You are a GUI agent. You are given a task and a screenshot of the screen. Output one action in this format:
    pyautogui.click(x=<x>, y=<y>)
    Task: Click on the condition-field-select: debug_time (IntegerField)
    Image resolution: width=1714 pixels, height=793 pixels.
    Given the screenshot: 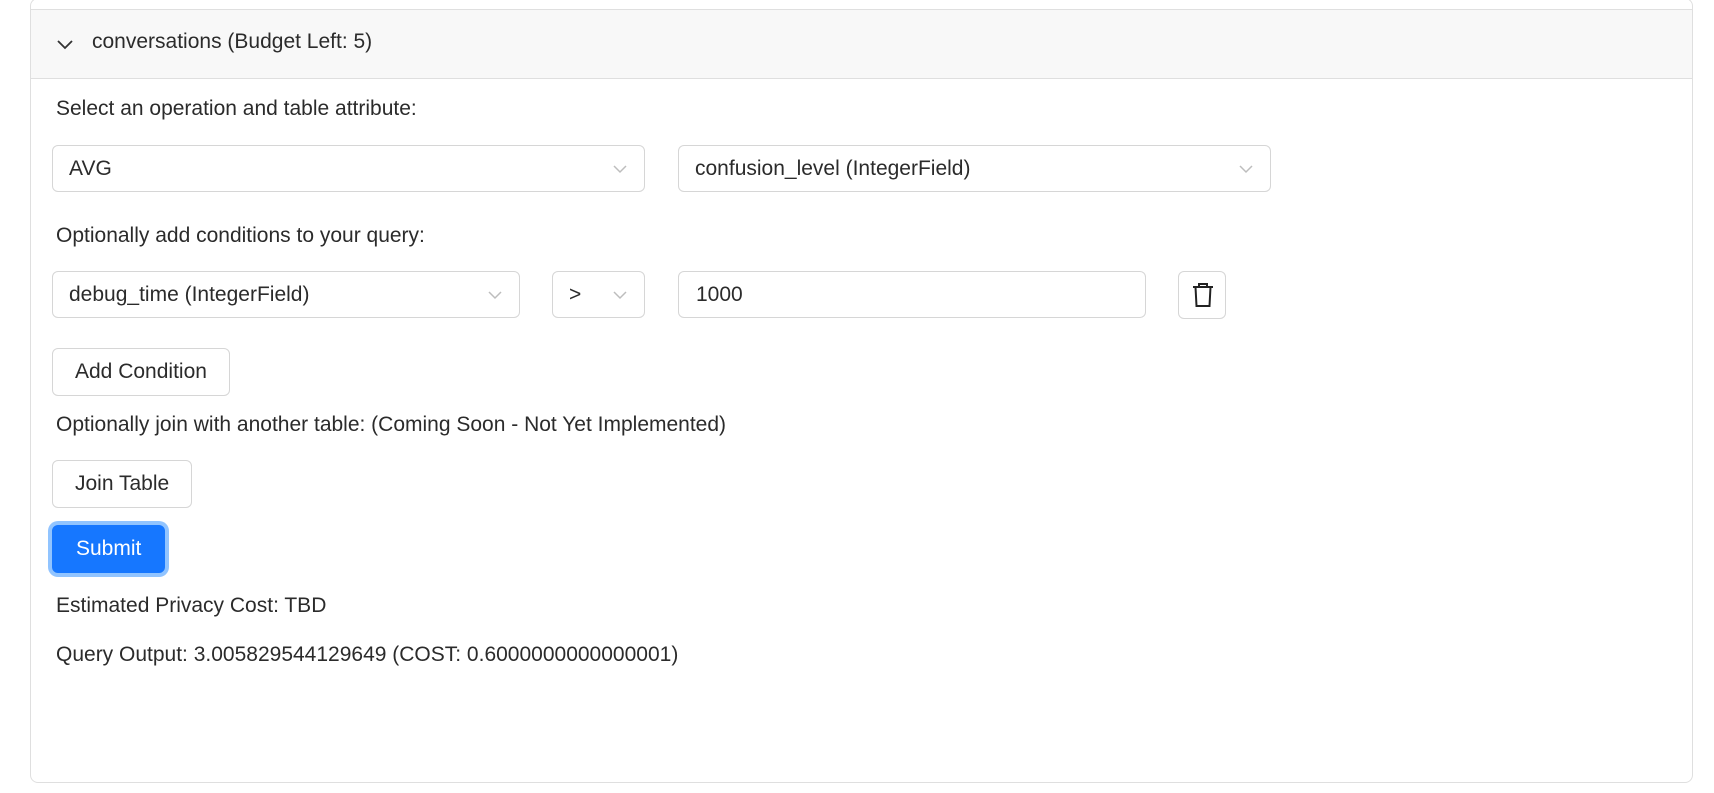 What is the action you would take?
    pyautogui.click(x=286, y=294)
    